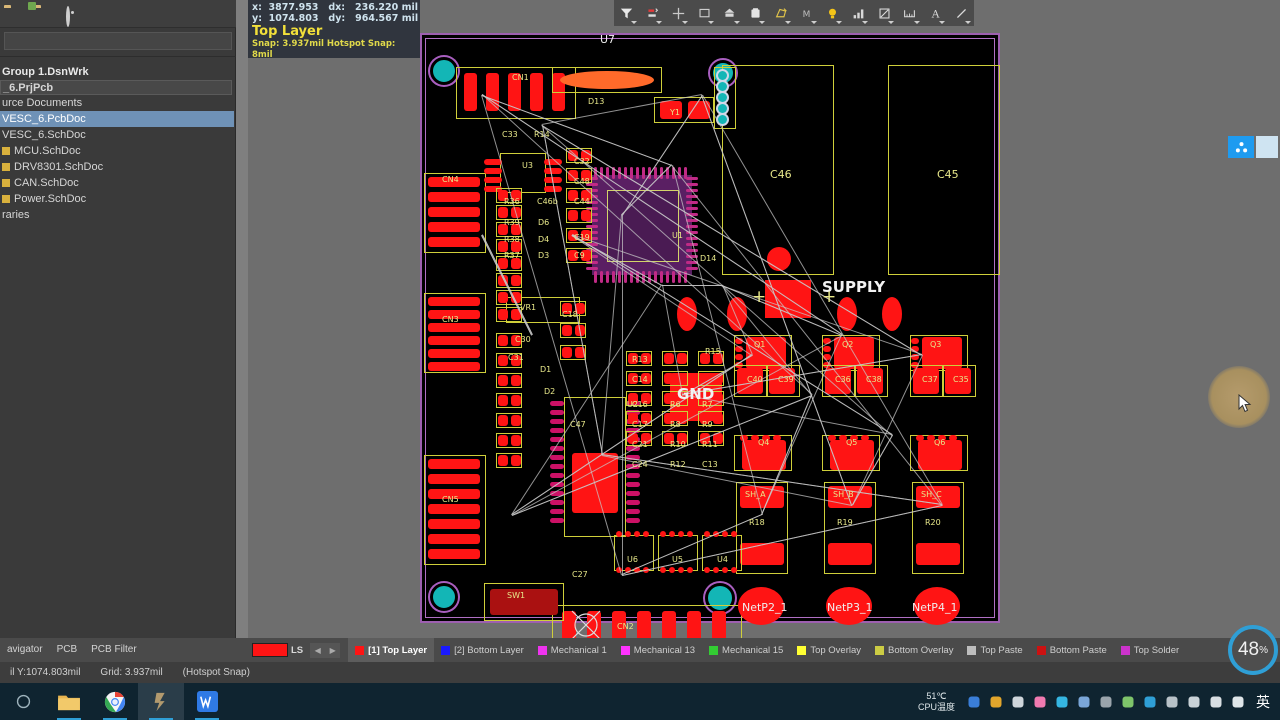  What do you see at coordinates (936, 13) in the screenshot?
I see `text-icon: A` at bounding box center [936, 13].